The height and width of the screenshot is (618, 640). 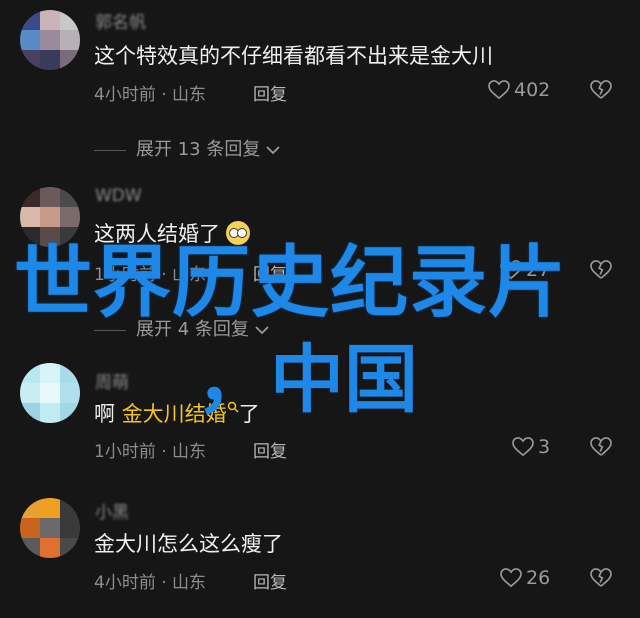 I want to click on username: WDW, so click(x=118, y=196).